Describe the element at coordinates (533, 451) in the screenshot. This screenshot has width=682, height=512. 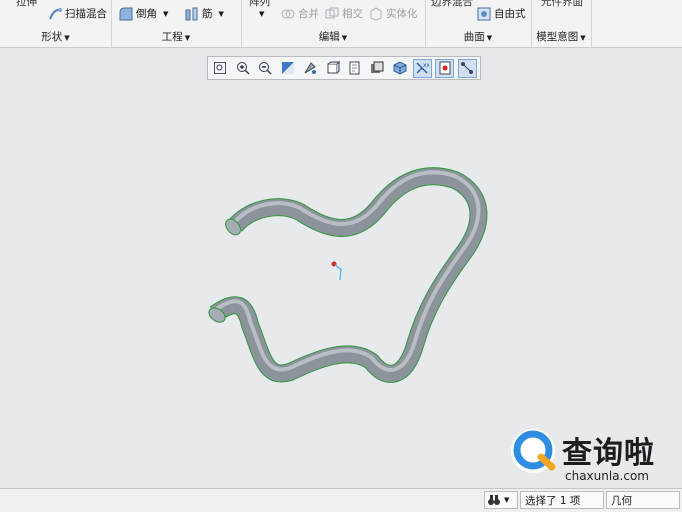
I see `brand-q-icon` at that location.